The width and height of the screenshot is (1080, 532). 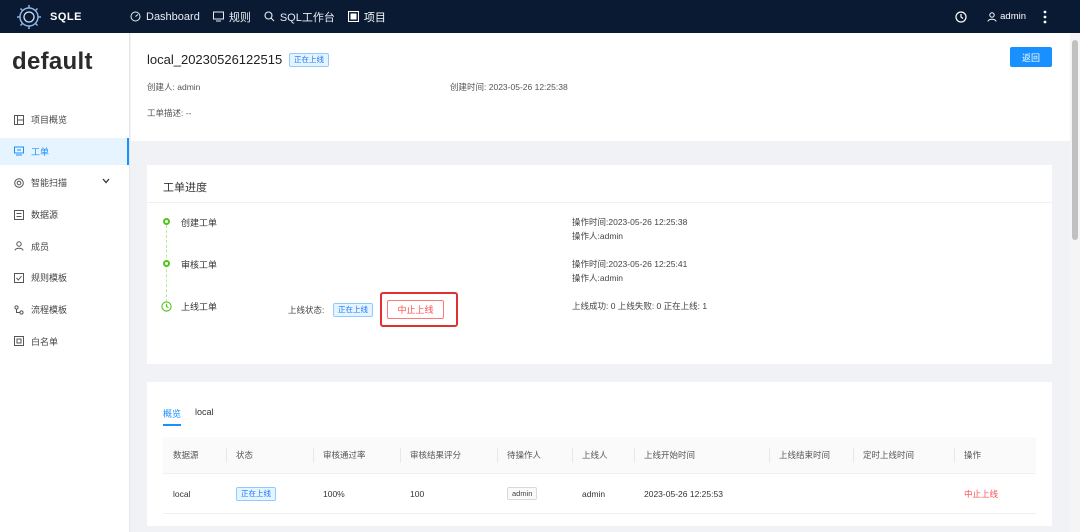 What do you see at coordinates (19, 246) in the screenshot?
I see `member-icon` at bounding box center [19, 246].